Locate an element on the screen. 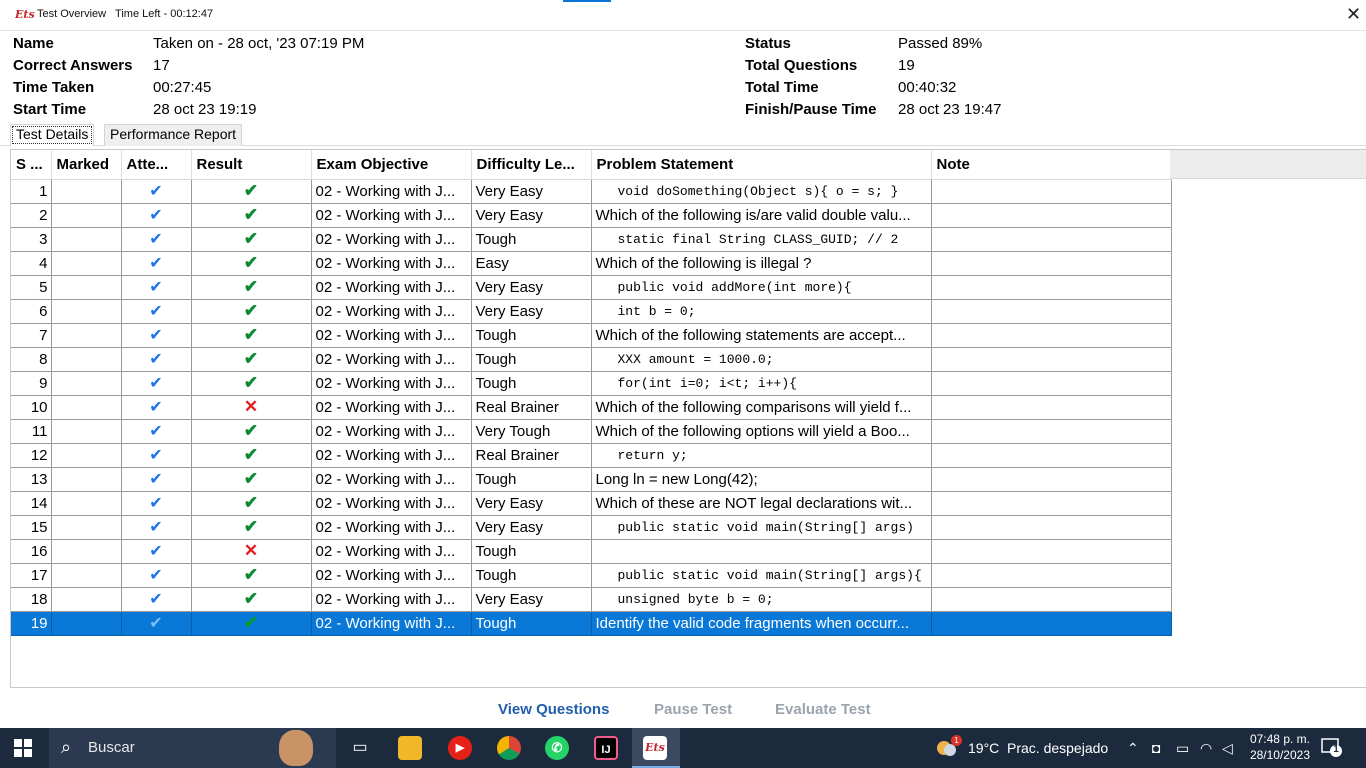 The image size is (1366, 768). weather-badge: 1 is located at coordinates (956, 740).